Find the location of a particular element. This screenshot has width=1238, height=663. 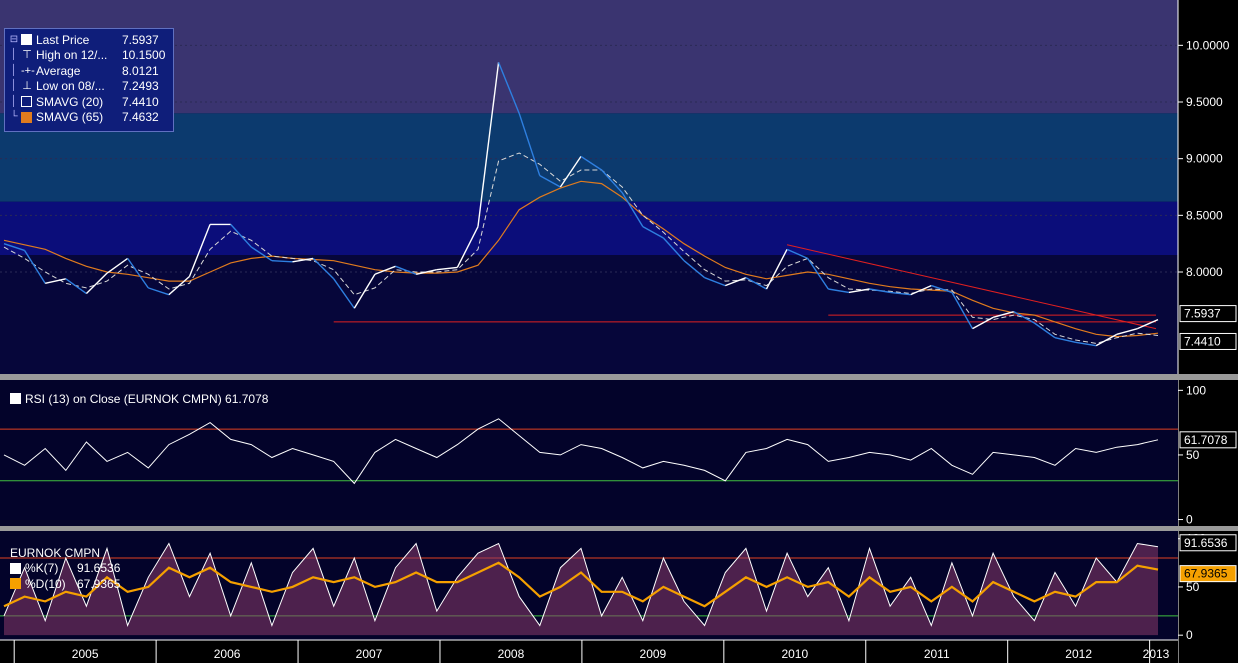

stochastic-title-label: EURNOK CMPN is located at coordinates (55, 552).